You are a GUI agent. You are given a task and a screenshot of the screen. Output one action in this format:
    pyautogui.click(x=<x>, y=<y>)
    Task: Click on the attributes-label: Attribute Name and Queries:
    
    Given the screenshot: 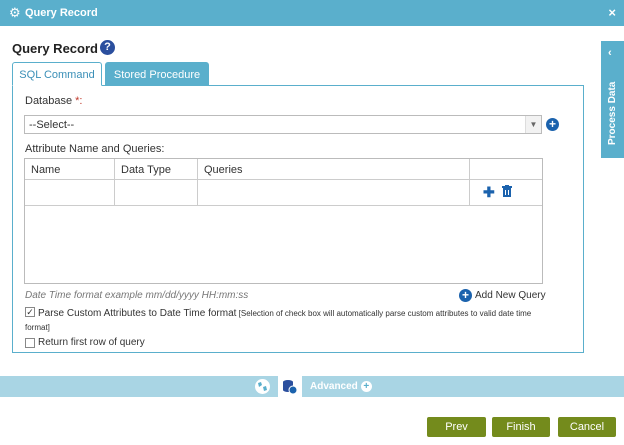 What is the action you would take?
    pyautogui.click(x=95, y=149)
    